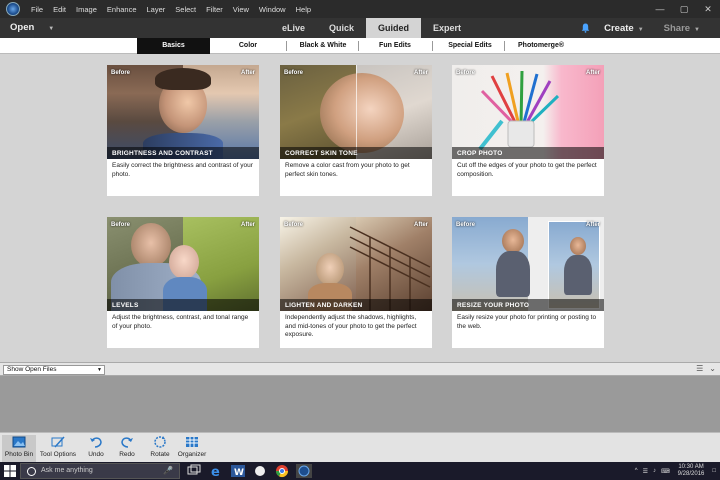  What do you see at coordinates (160, 449) in the screenshot?
I see `rotate-button: Rotate` at bounding box center [160, 449].